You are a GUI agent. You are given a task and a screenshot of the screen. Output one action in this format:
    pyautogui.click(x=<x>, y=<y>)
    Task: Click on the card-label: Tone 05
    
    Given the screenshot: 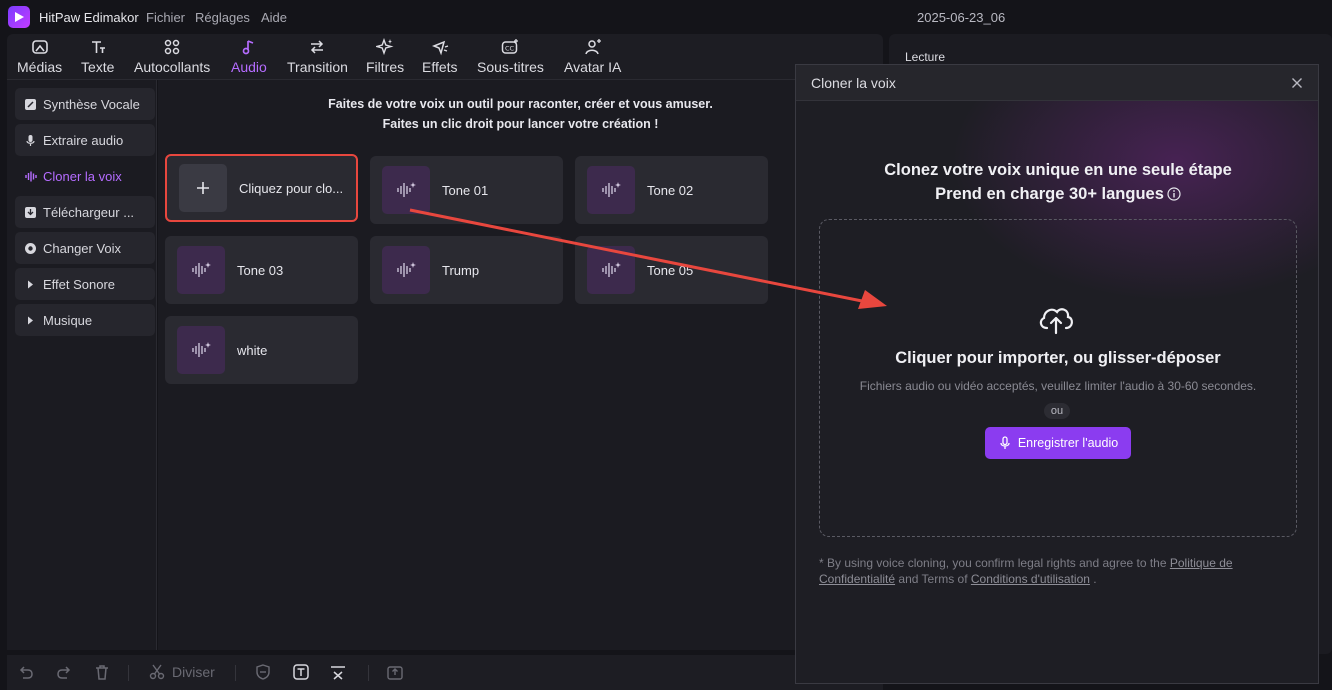 What is the action you would take?
    pyautogui.click(x=670, y=270)
    